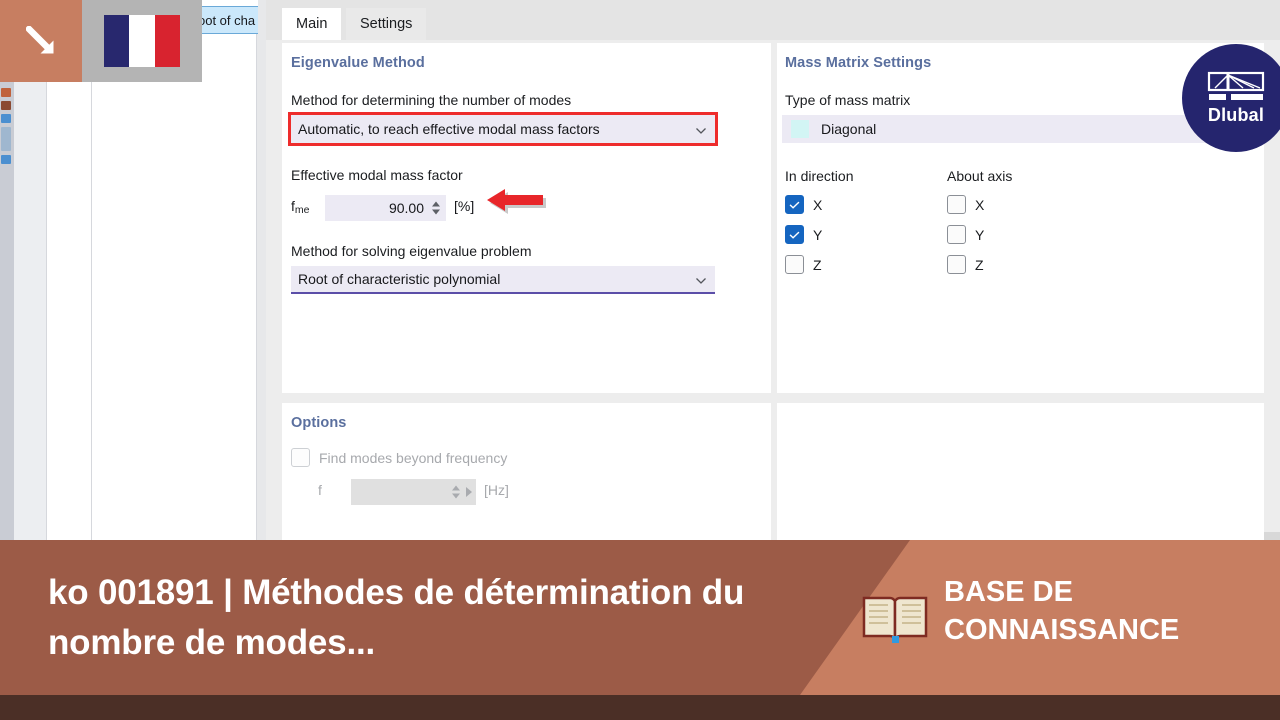  Describe the element at coordinates (469, 492) in the screenshot. I see `frequency-expand-icon` at that location.